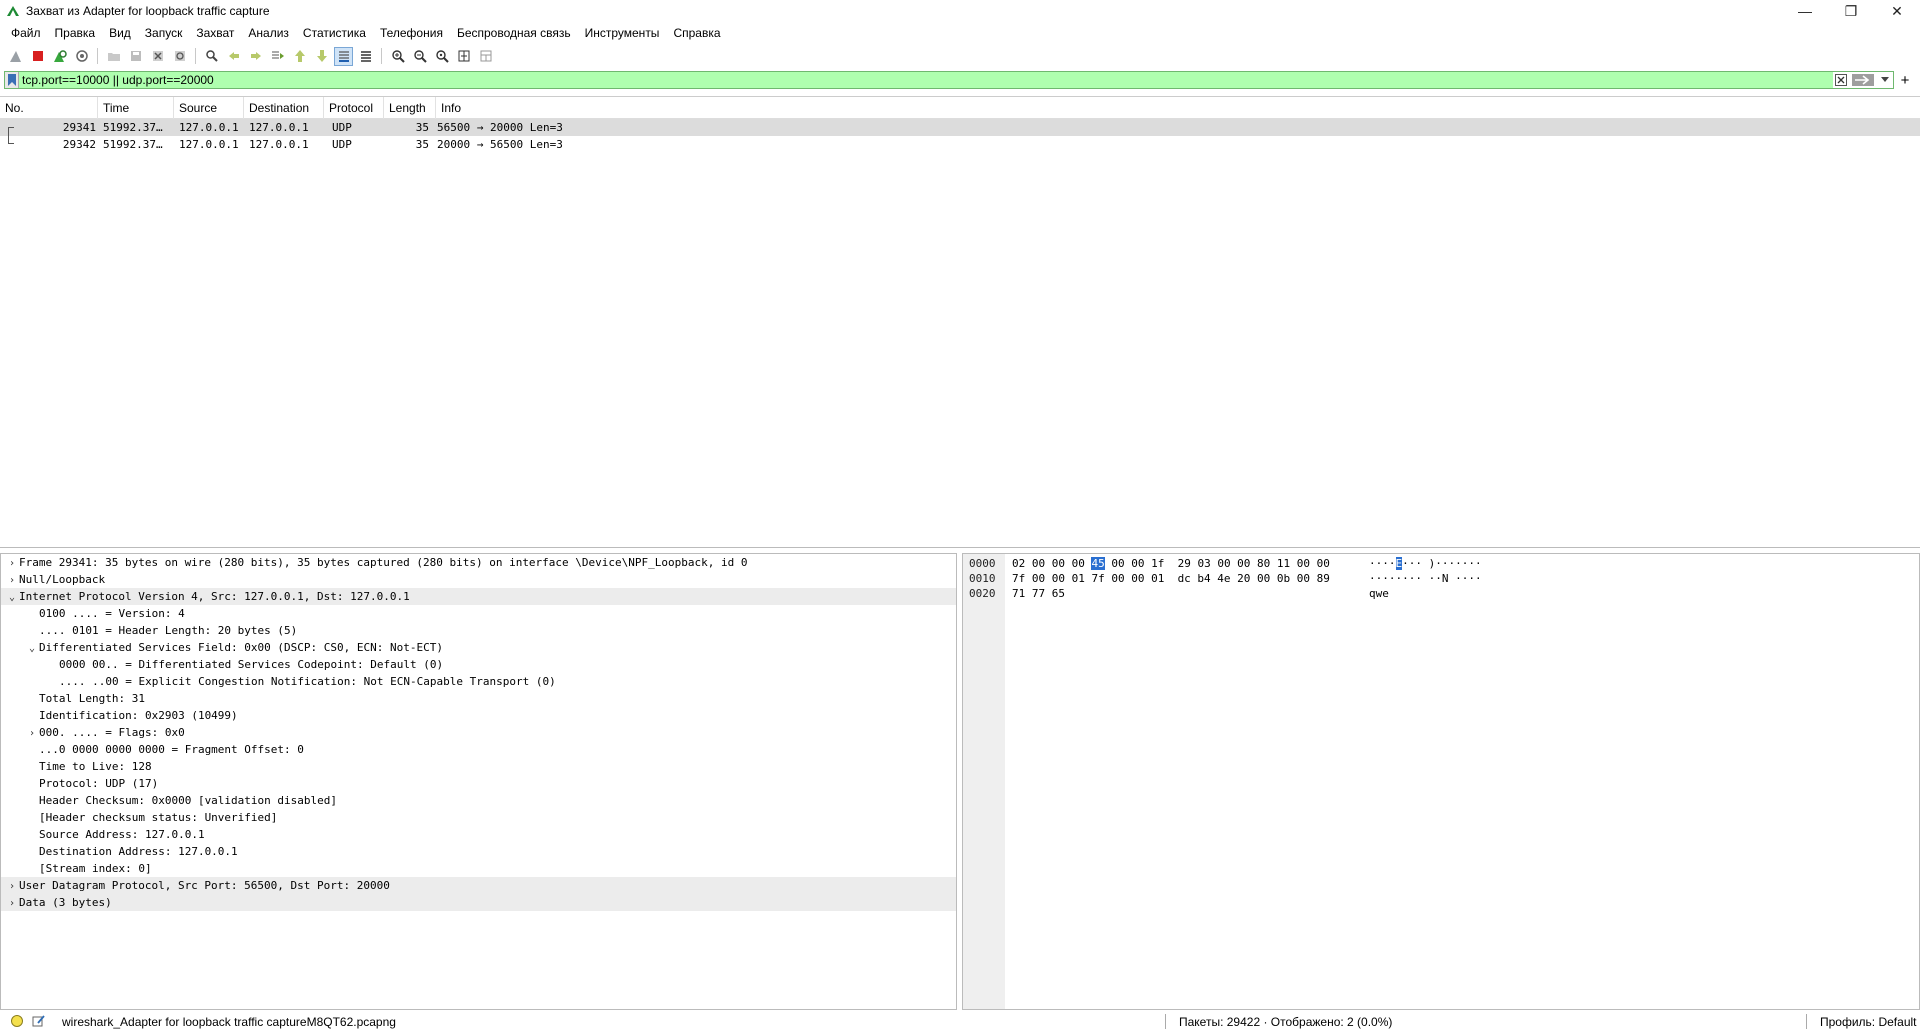 Image resolution: width=1920 pixels, height=1031 pixels. I want to click on zoom-out-icon, so click(420, 56).